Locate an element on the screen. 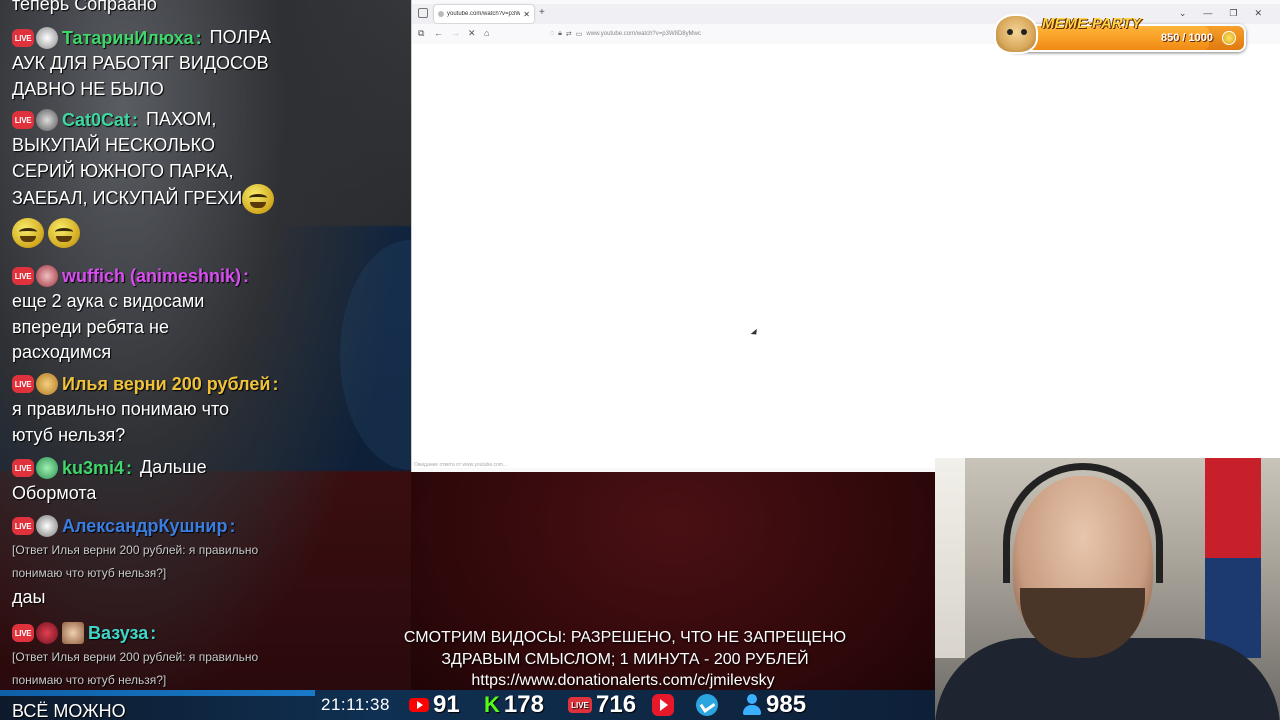 The image size is (1280, 720). back-icon: ← is located at coordinates (438, 33).